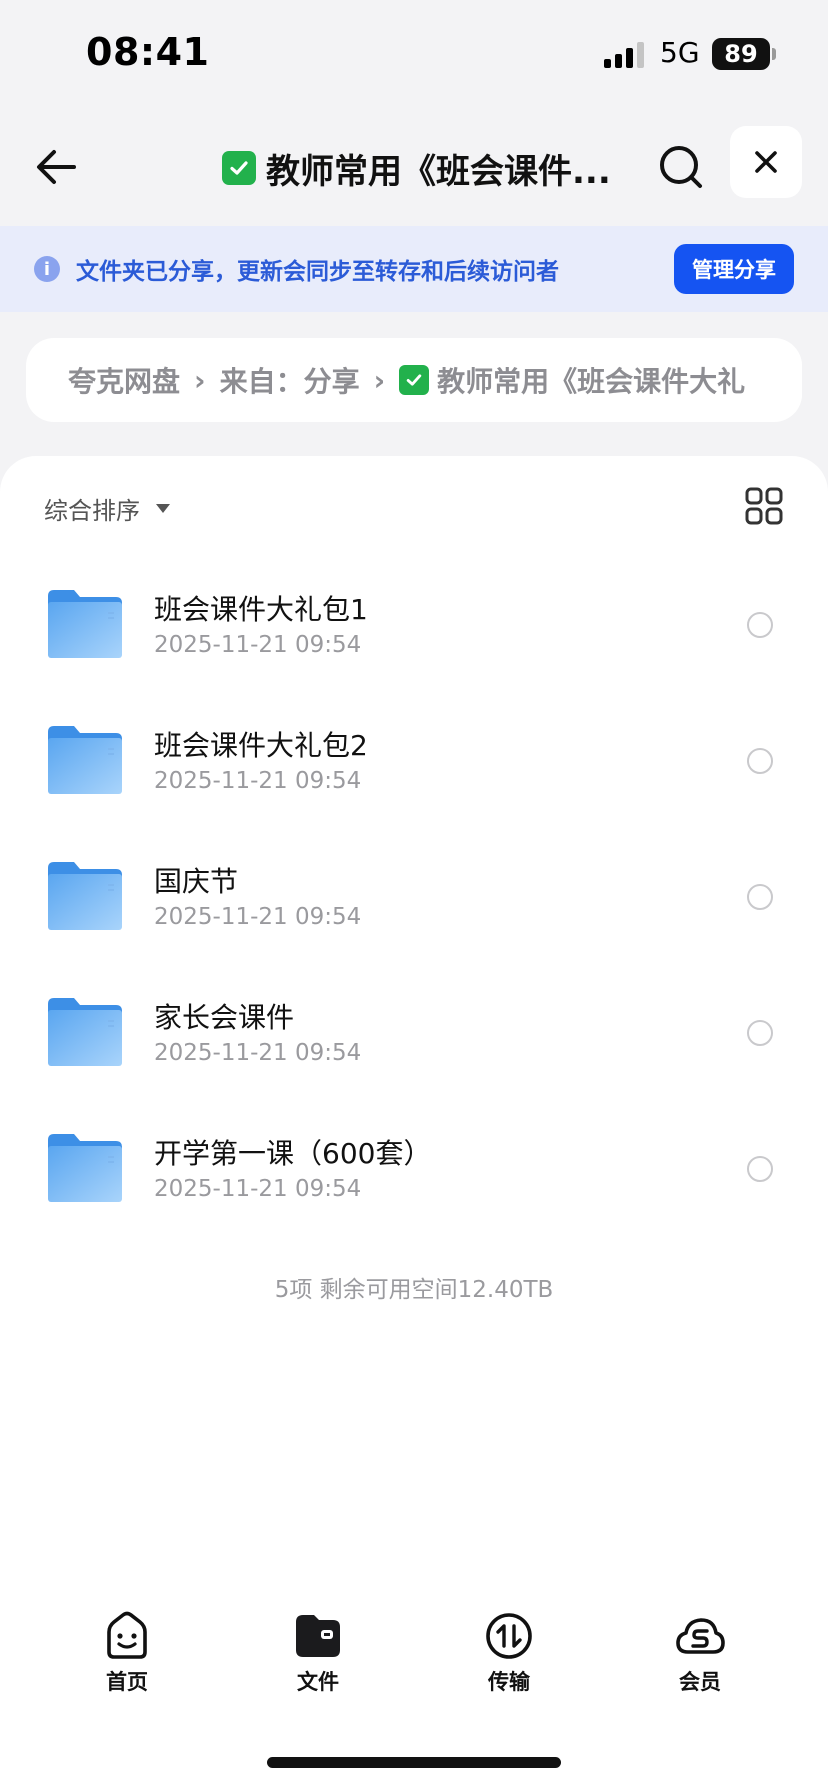  Describe the element at coordinates (148, 52) in the screenshot. I see `status-time: 08:41` at that location.